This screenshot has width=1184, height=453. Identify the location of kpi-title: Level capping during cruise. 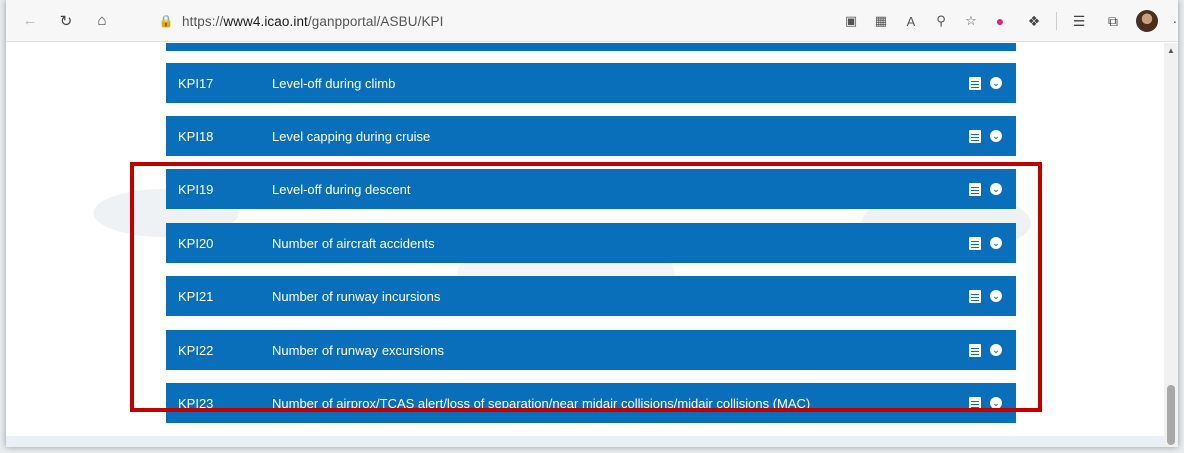
(351, 136).